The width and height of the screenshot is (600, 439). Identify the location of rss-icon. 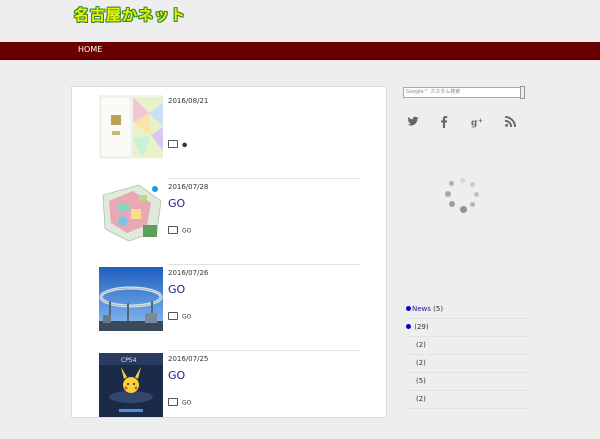
(510, 123).